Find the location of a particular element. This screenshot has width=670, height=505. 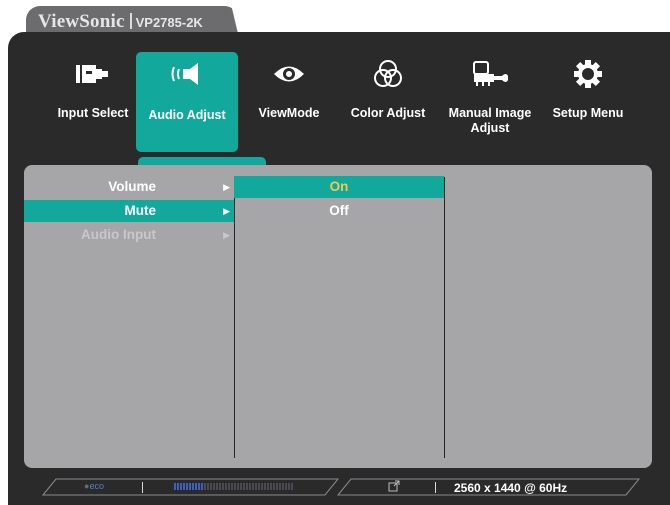

menu-color-adjust: Color Adjust is located at coordinates (388, 102).